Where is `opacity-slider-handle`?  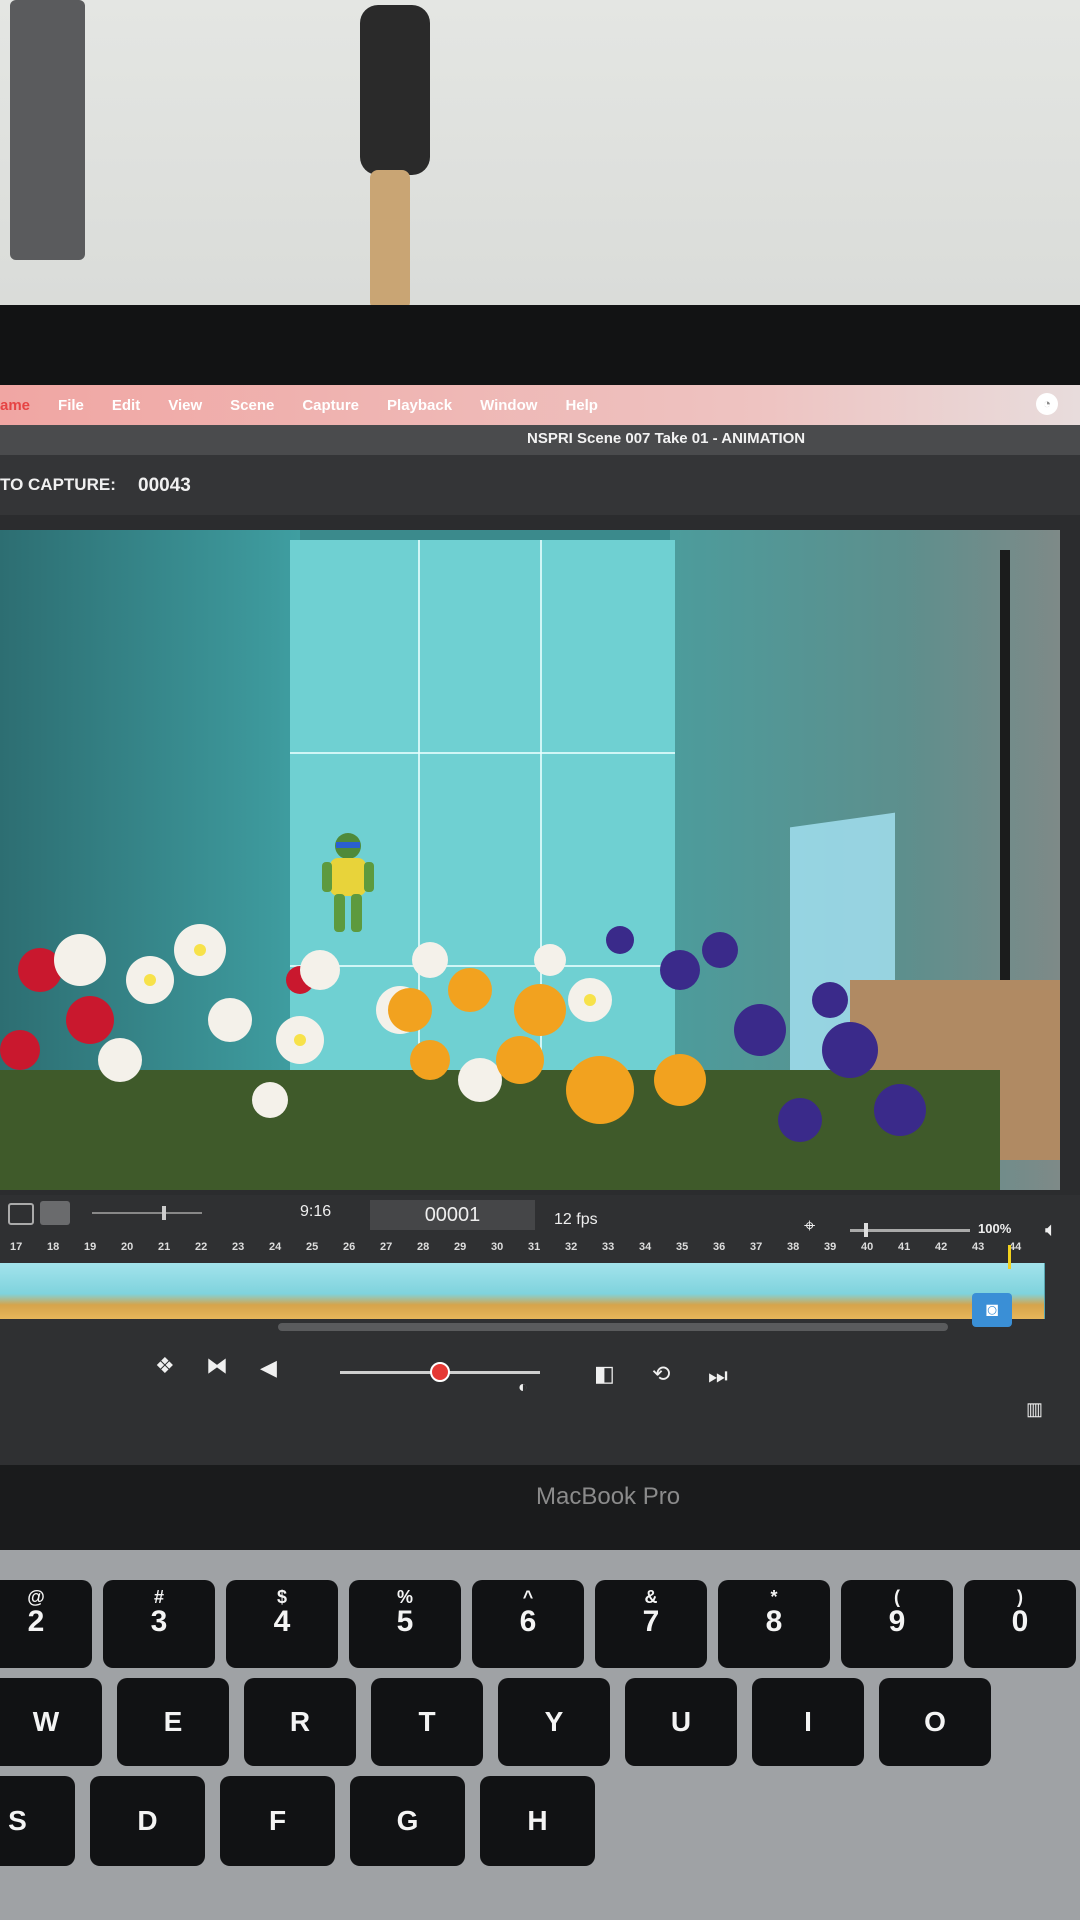
opacity-slider-handle is located at coordinates (440, 1372).